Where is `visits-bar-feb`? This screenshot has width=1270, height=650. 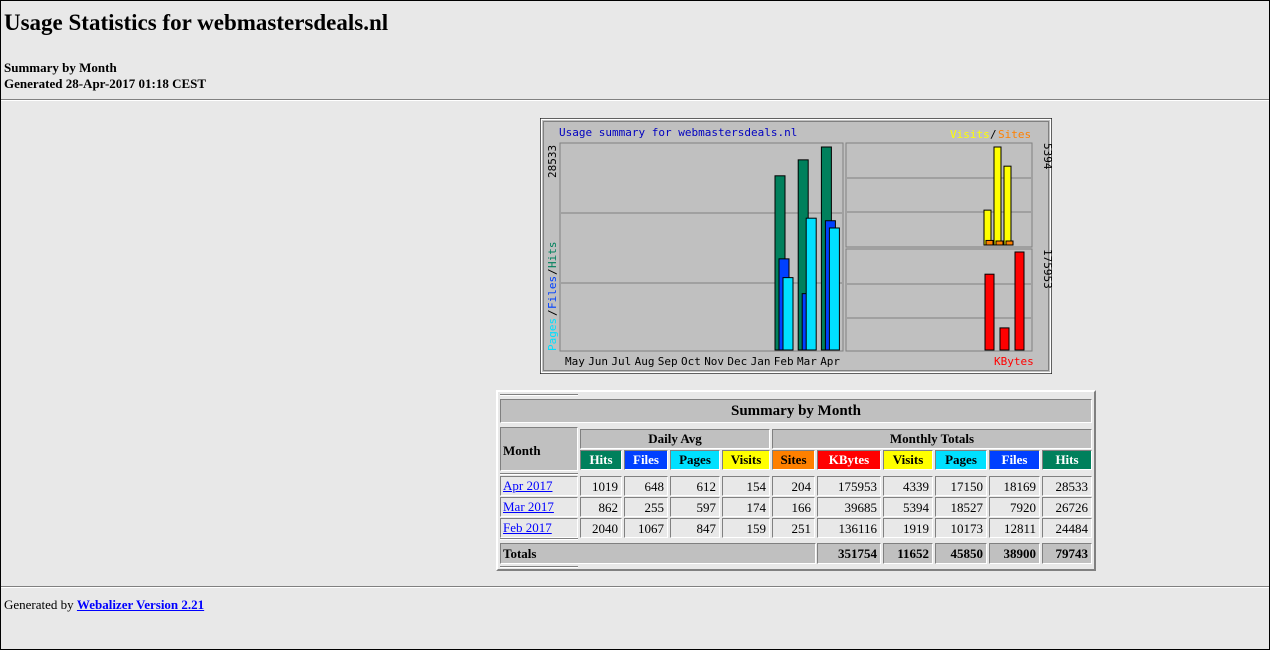
visits-bar-feb is located at coordinates (987, 227).